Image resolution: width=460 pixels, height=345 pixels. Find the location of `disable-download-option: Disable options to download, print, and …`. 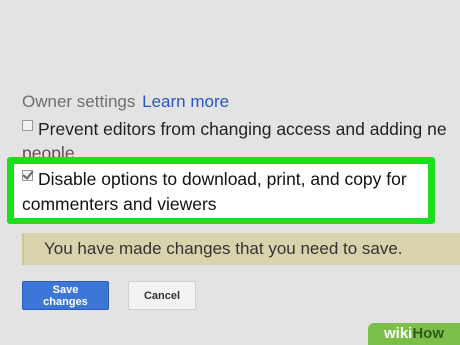

disable-download-option: Disable options to download, print, and … is located at coordinates (221, 191).